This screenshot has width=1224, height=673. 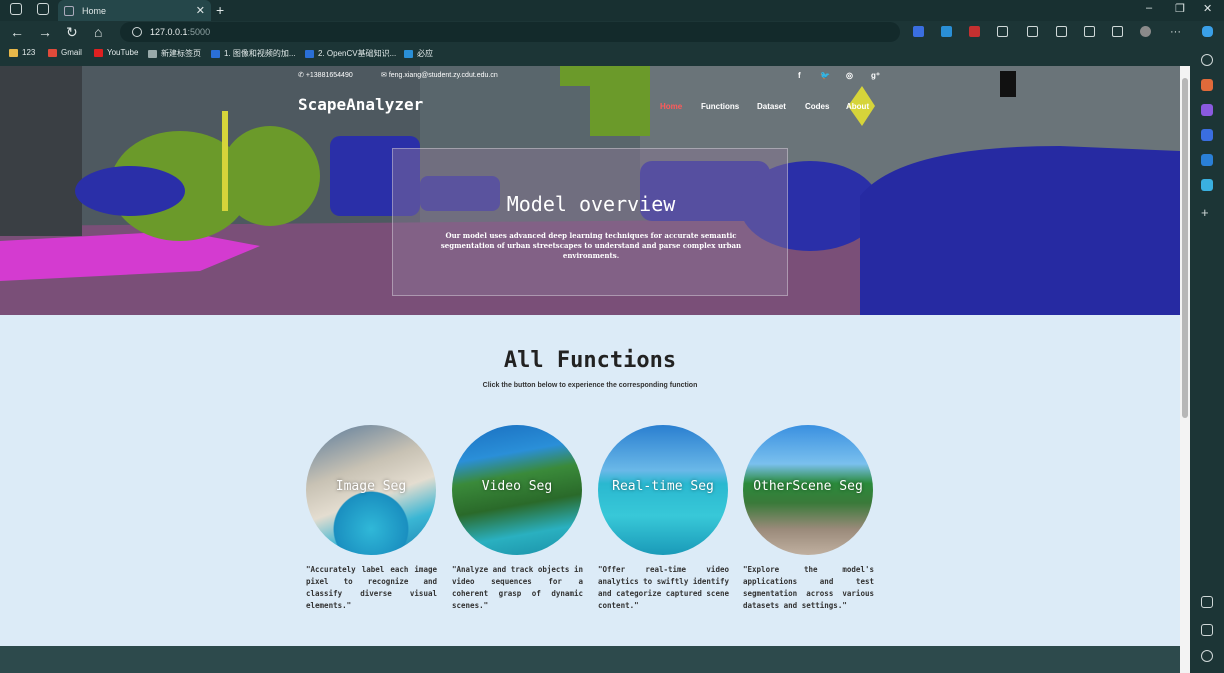 I want to click on refresh-icon: ↻, so click(x=72, y=32).